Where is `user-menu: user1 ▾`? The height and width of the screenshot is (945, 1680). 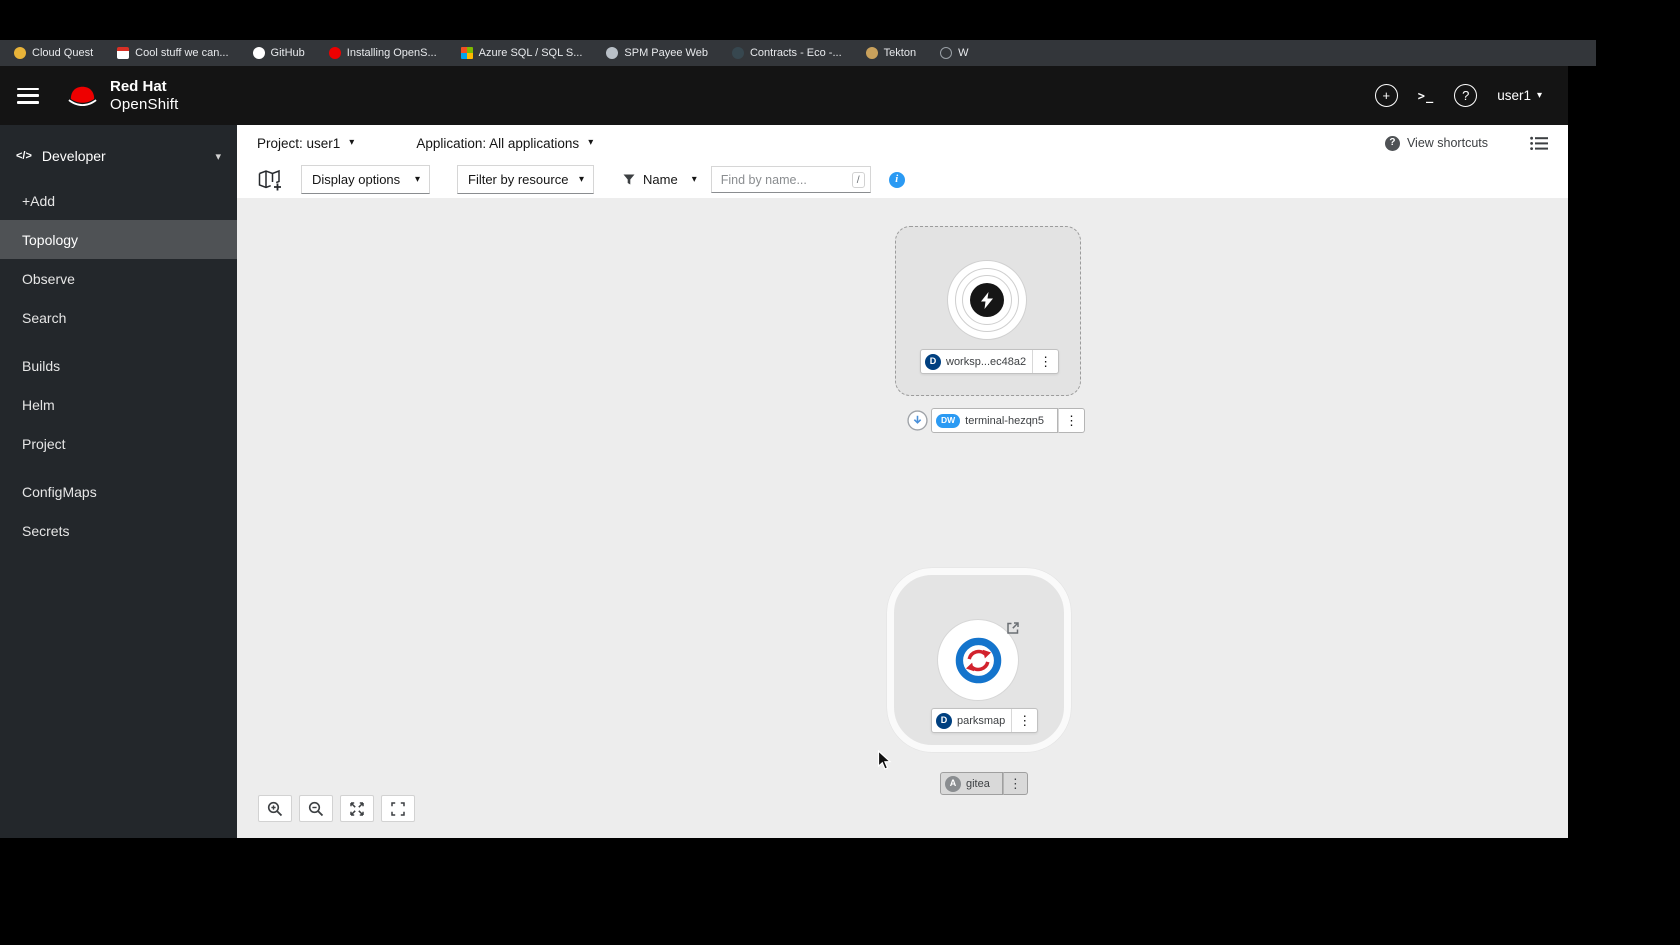 user-menu: user1 ▾ is located at coordinates (1519, 95).